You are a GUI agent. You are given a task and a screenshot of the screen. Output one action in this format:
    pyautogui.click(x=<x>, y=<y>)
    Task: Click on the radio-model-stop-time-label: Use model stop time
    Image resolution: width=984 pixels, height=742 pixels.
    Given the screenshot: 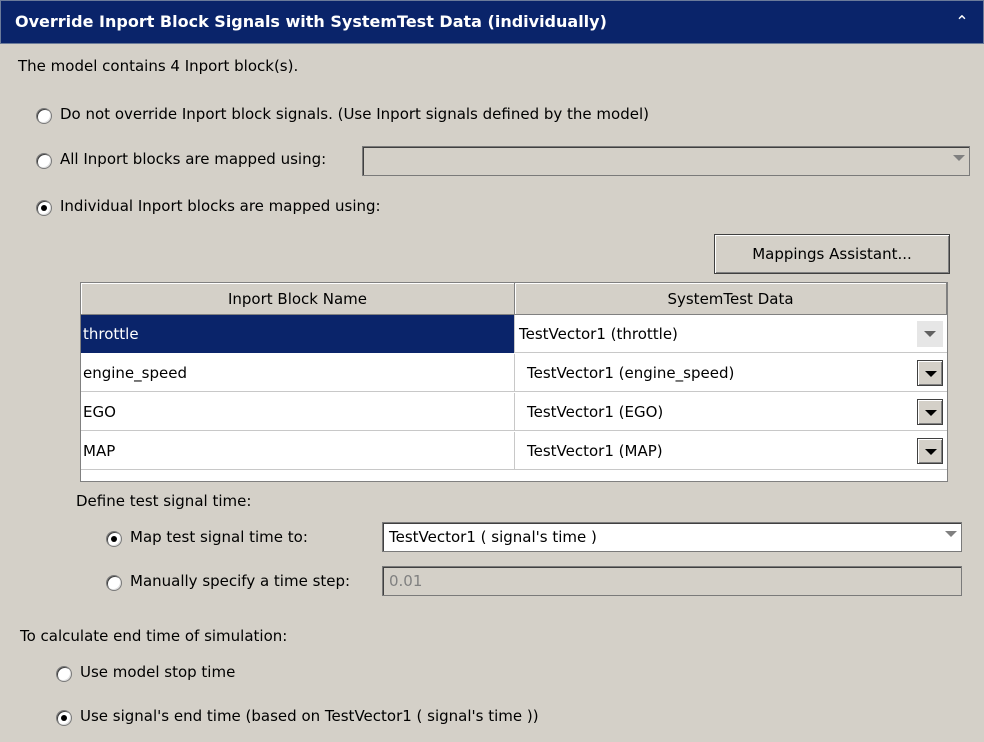 What is the action you would take?
    pyautogui.click(x=157, y=672)
    